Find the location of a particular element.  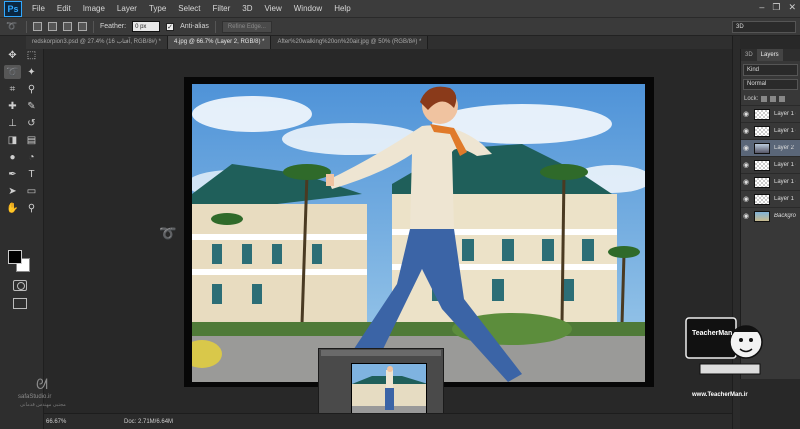

menu-filter: Filter is located at coordinates (222, 8).